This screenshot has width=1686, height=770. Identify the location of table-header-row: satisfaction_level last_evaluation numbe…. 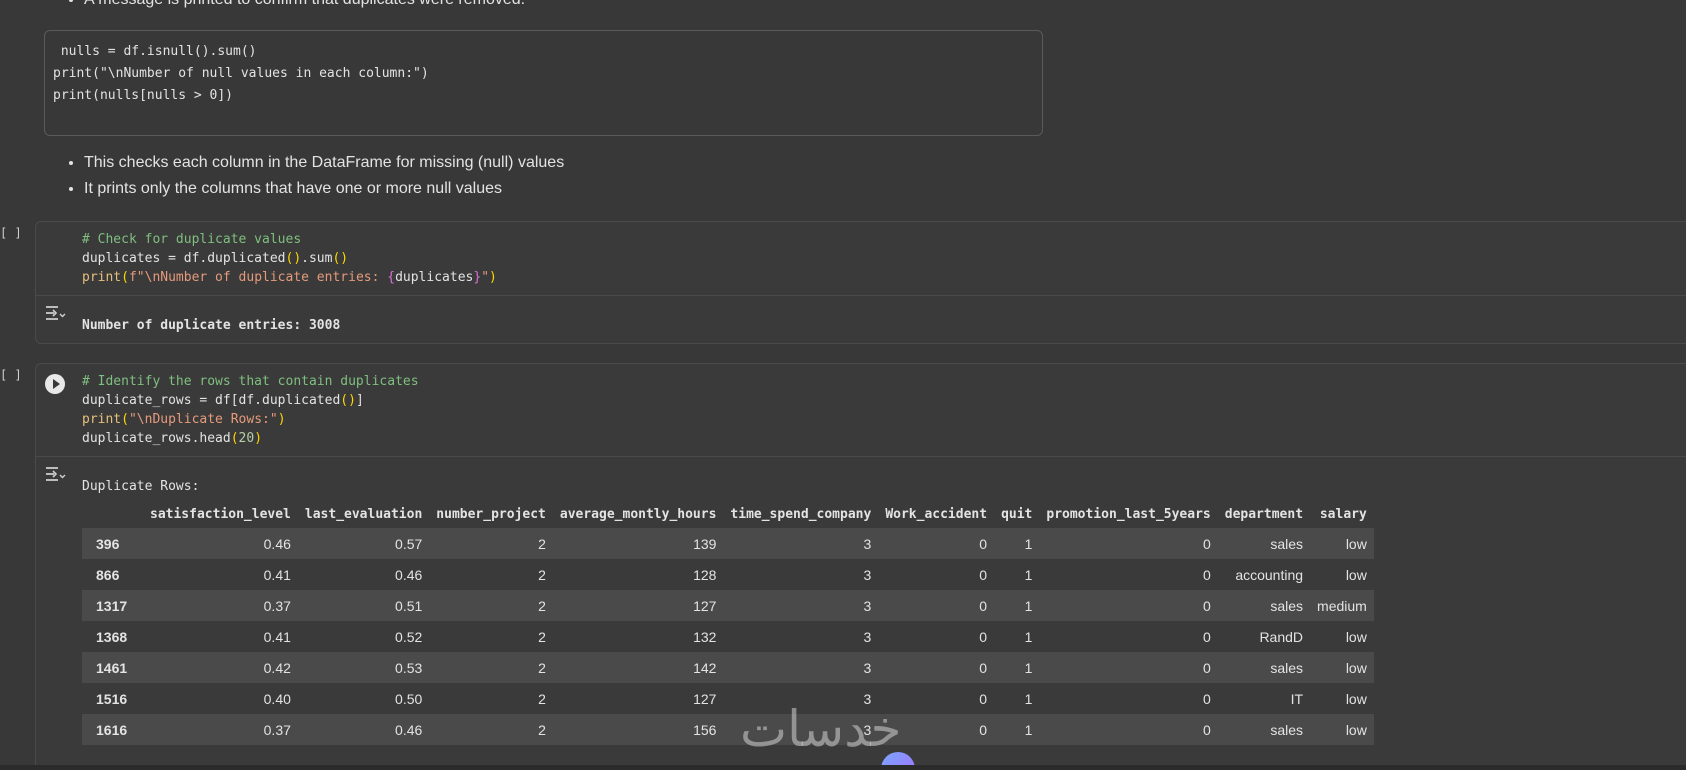
(728, 514).